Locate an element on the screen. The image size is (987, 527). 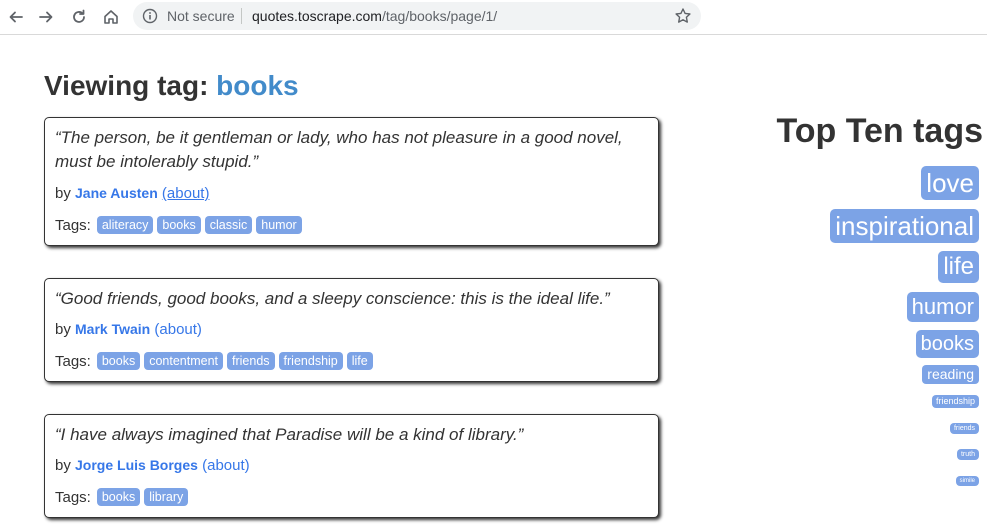
tag-link: library is located at coordinates (166, 497).